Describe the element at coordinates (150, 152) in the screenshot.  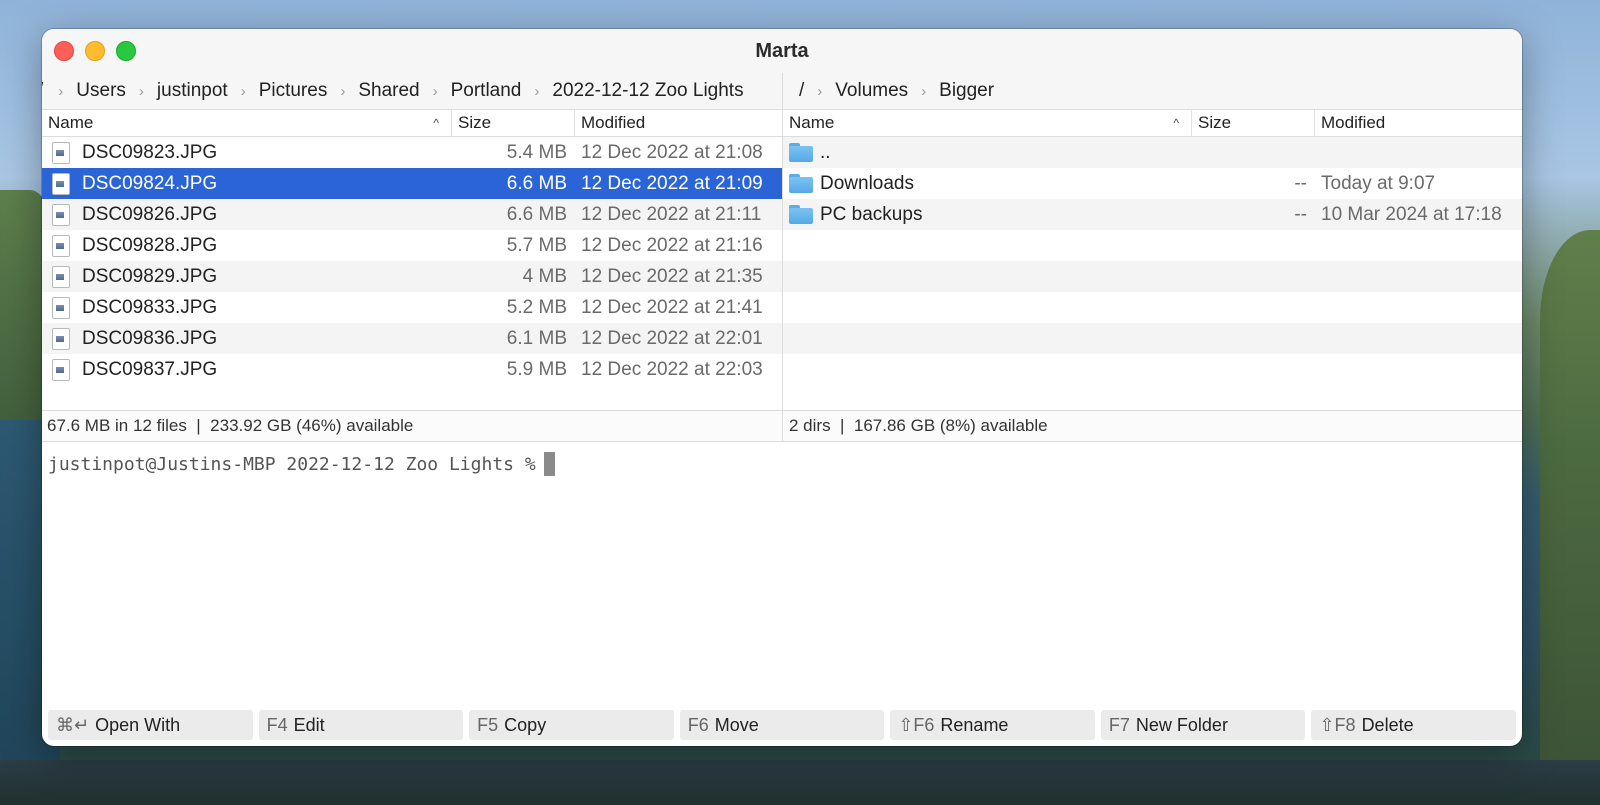
I see `file-name: DSC09823.JPG` at that location.